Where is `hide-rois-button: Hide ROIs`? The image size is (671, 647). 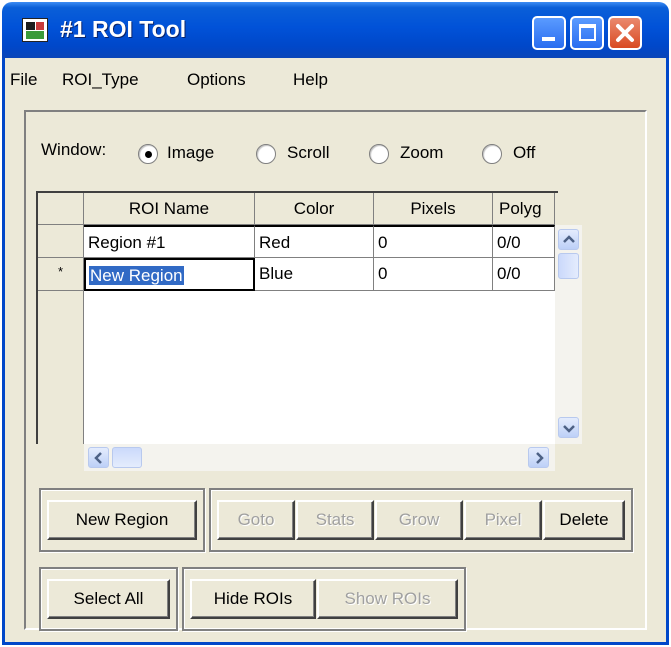 hide-rois-button: Hide ROIs is located at coordinates (253, 599).